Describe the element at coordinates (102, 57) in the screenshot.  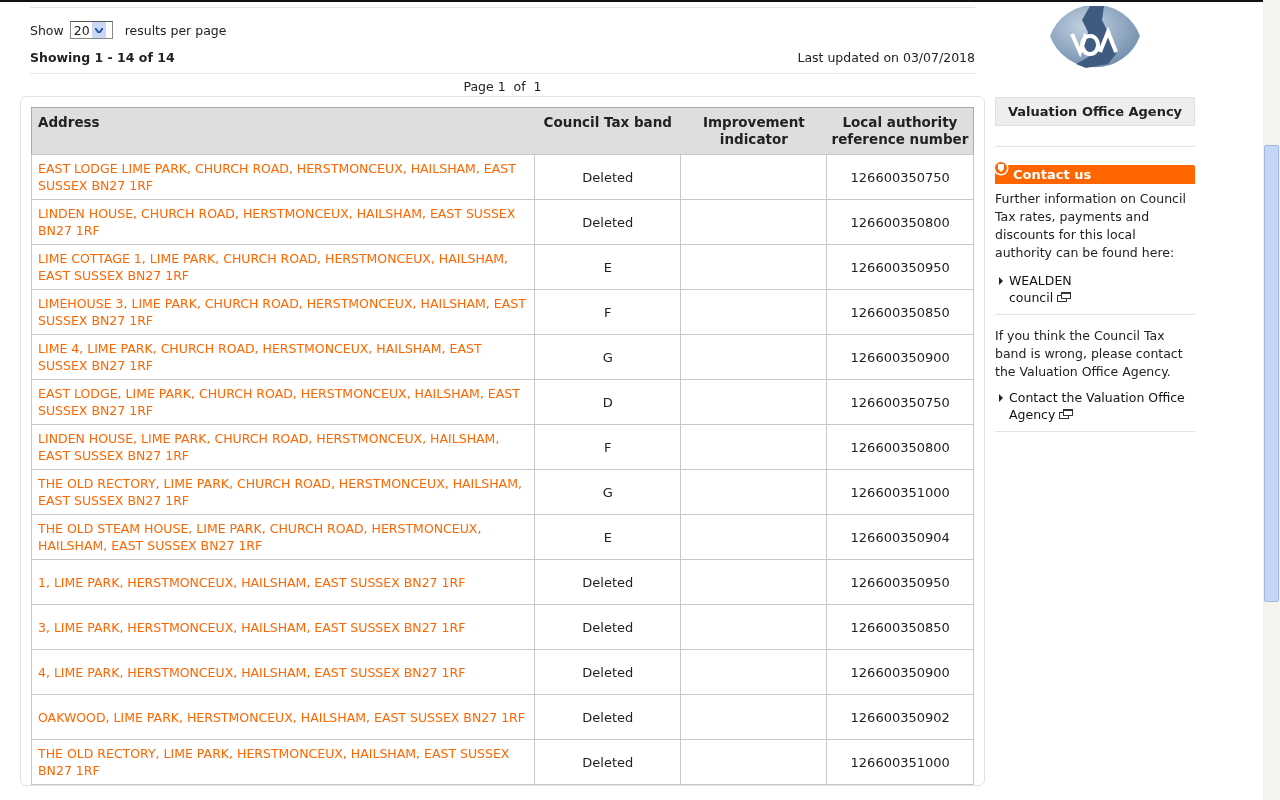
I see `showing-count: Showing 1 - 14 of 14` at that location.